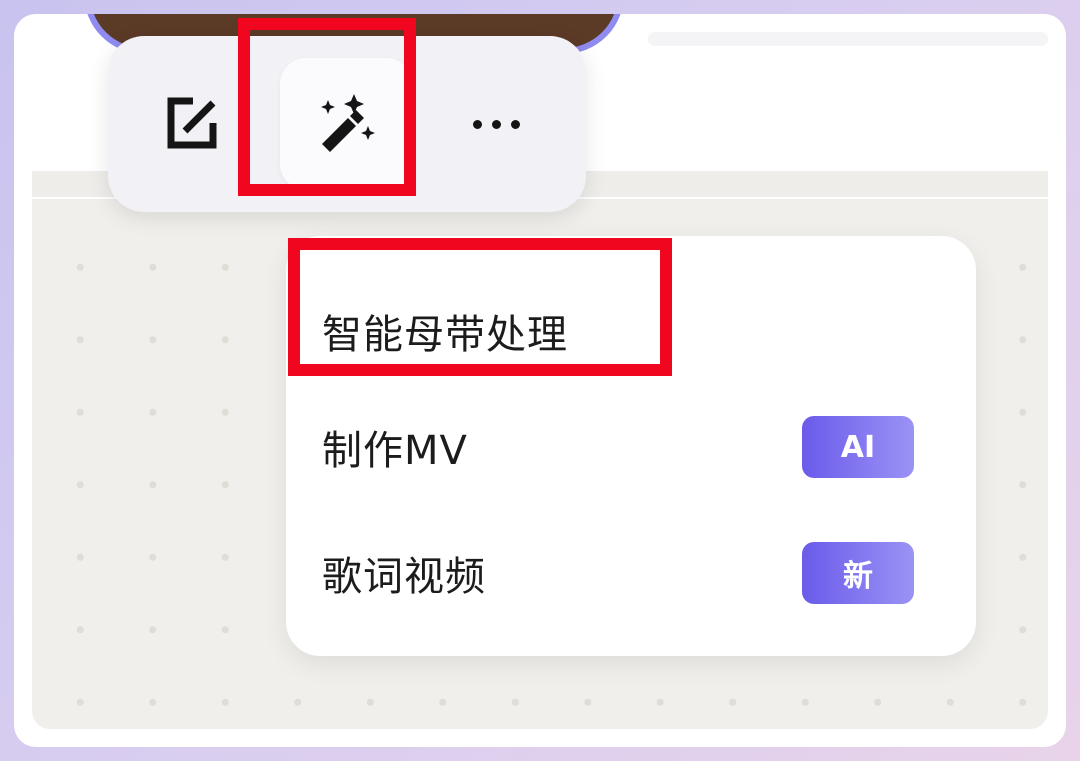  Describe the element at coordinates (395, 451) in the screenshot. I see `menu-item-label: 制作MV` at that location.